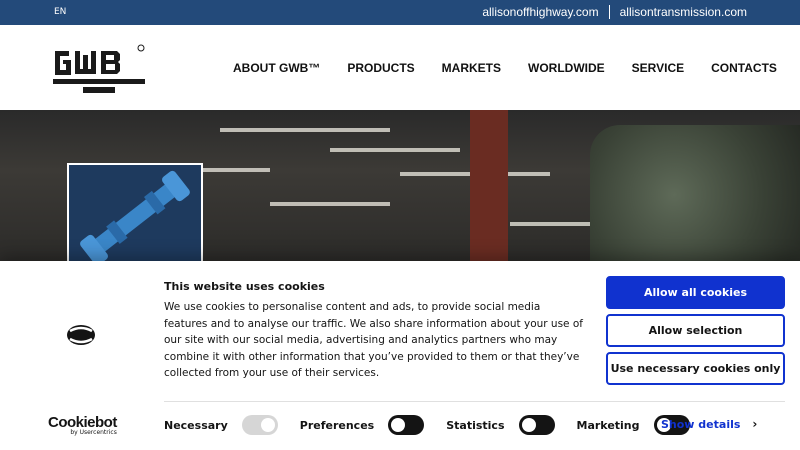  Describe the element at coordinates (755, 424) in the screenshot. I see `chevron-right-icon: ›` at that location.